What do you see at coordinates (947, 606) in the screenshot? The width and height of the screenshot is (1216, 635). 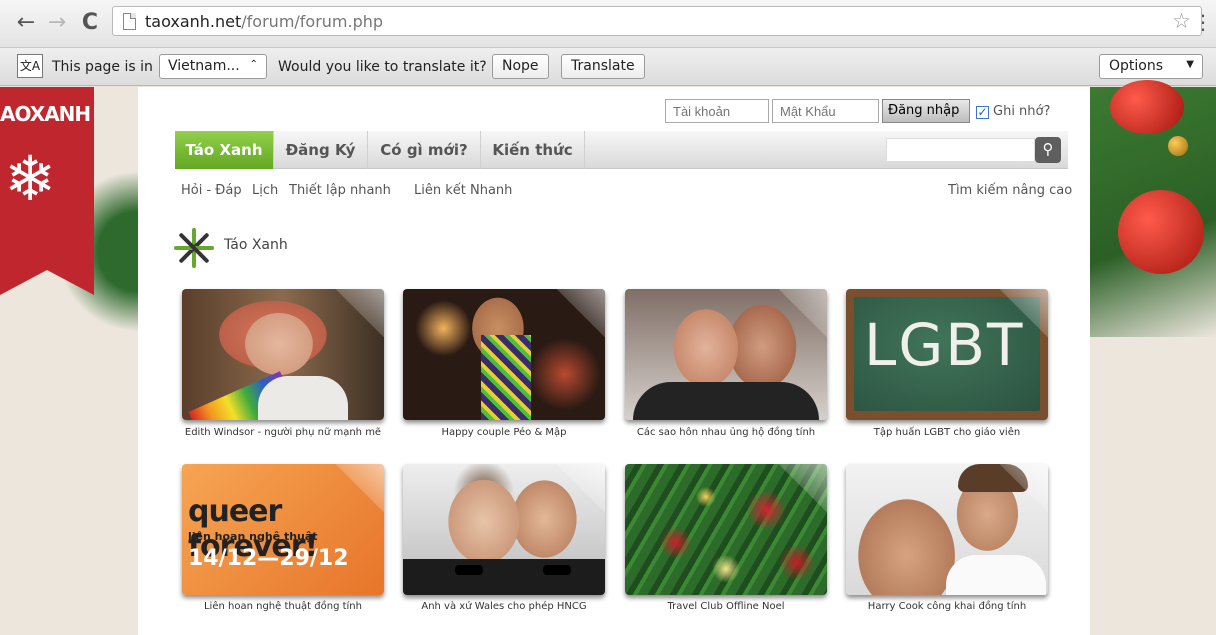 I see `tile-caption: Harry Cook công khai đồng tính` at bounding box center [947, 606].